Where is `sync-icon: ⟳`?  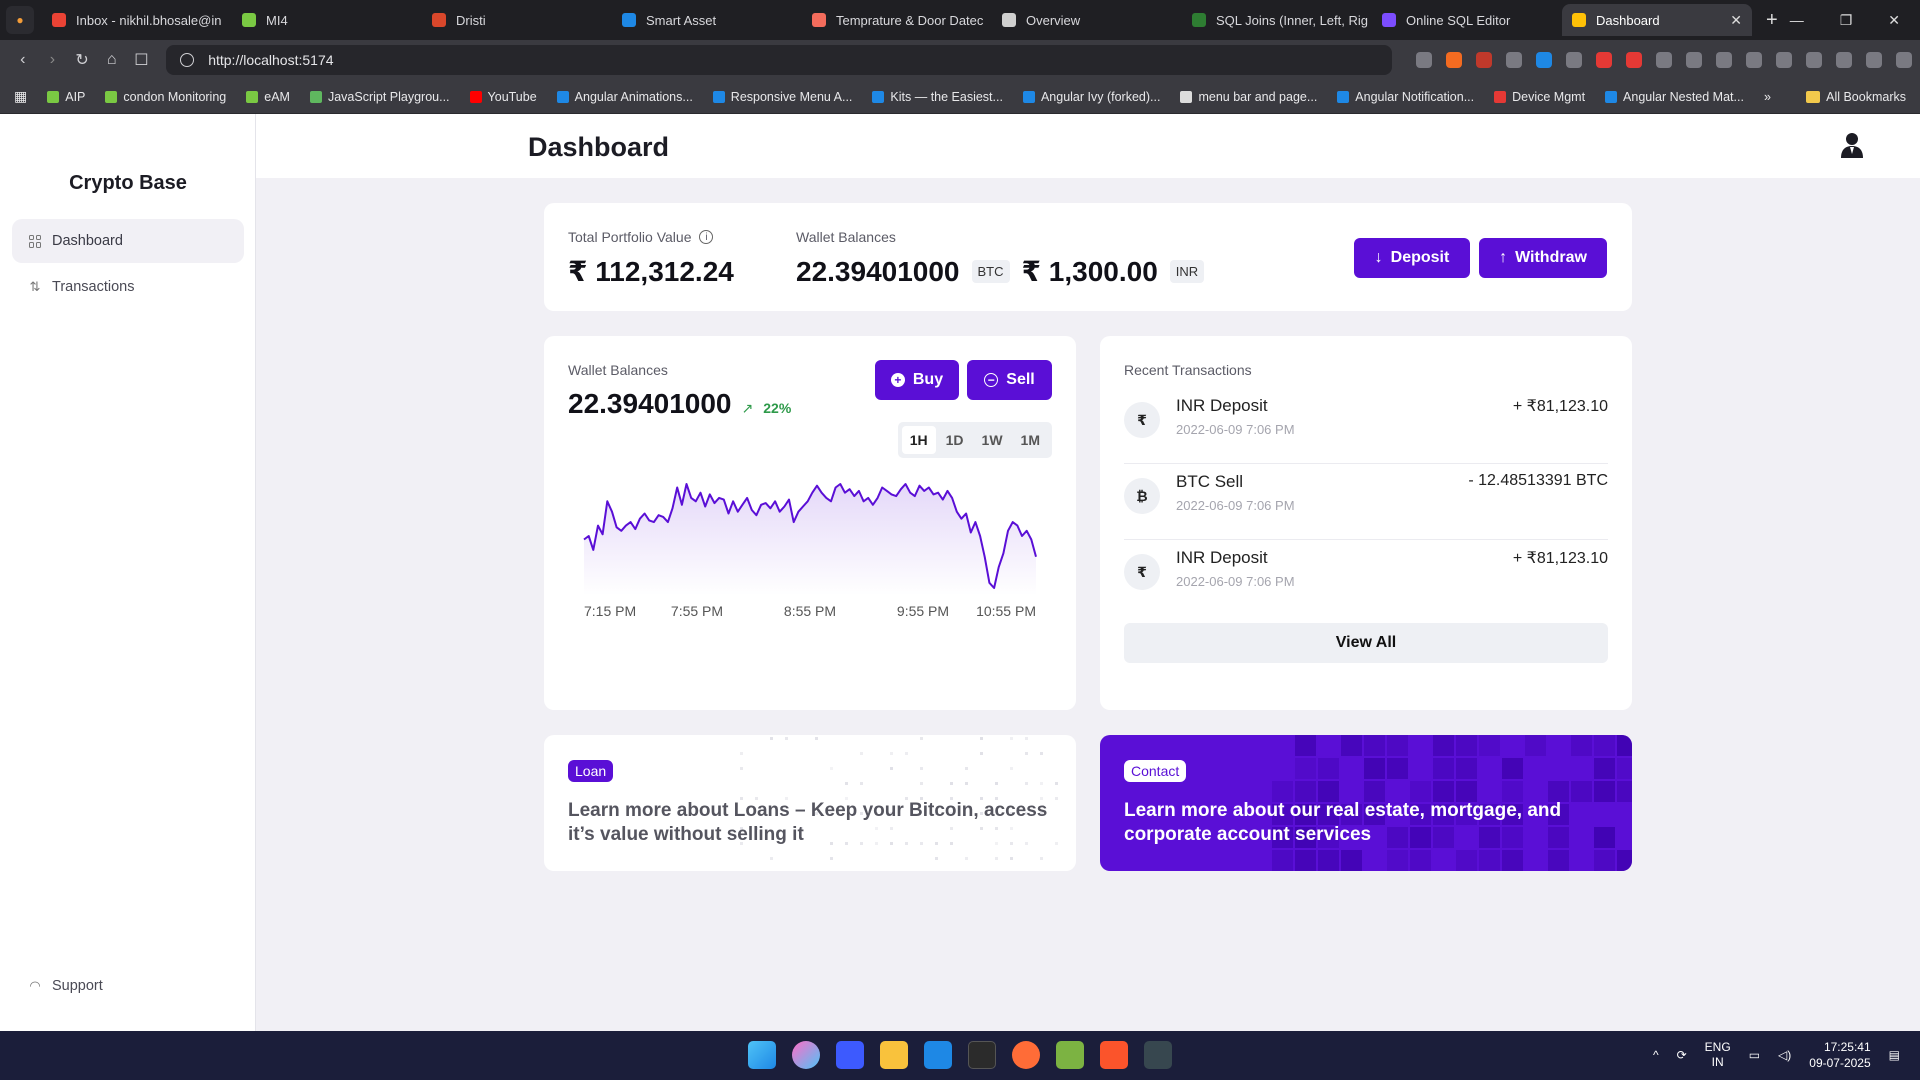
sync-icon: ⟳ is located at coordinates (1682, 1055).